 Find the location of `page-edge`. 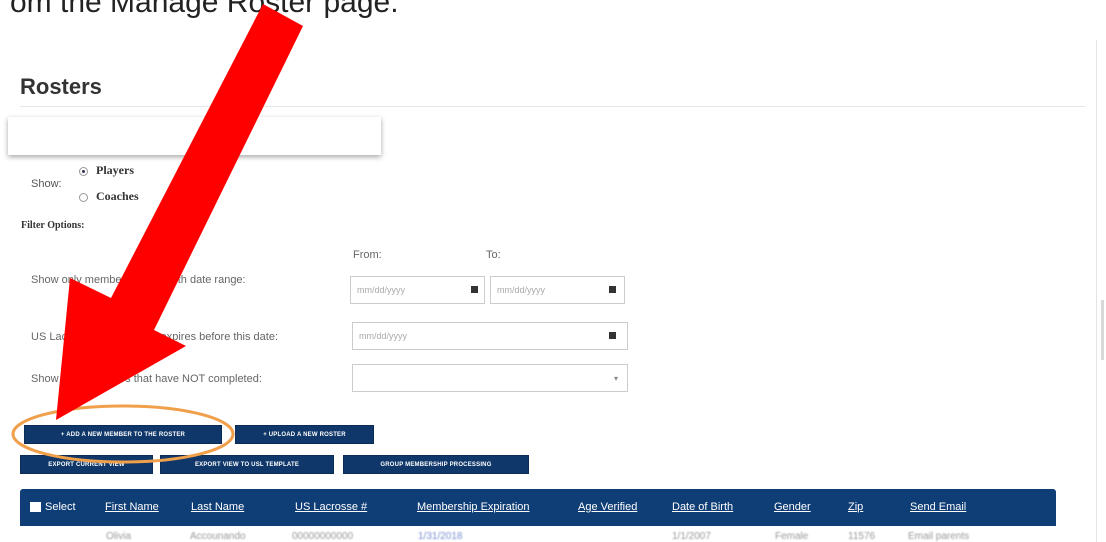

page-edge is located at coordinates (1096, 291).